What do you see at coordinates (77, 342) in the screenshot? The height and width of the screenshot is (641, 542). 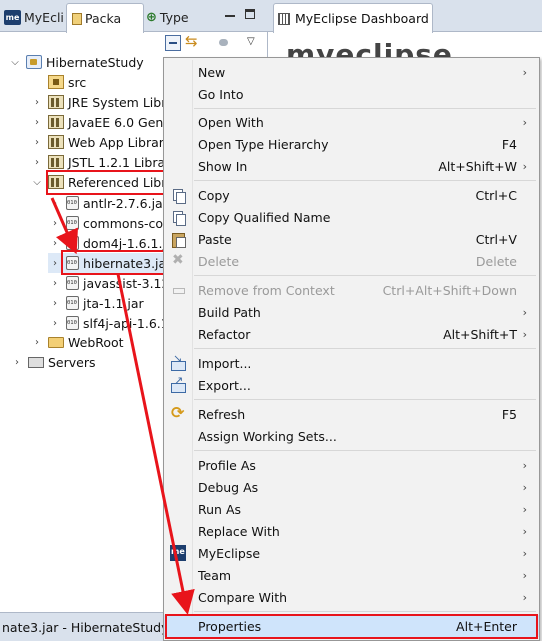 I see `tree-item-webroot: › WebRoot` at bounding box center [77, 342].